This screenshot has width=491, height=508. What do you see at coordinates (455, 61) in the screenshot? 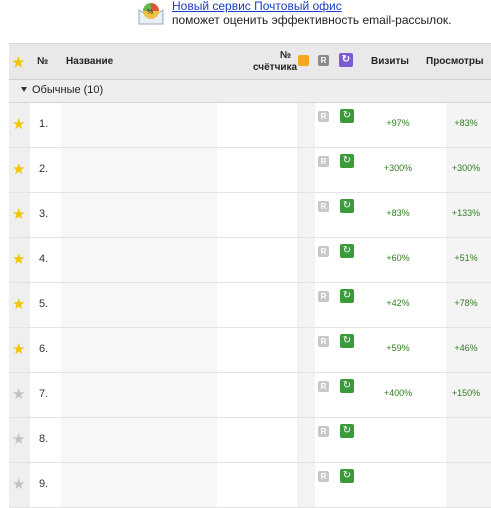
I see `header-views: Просмотры` at bounding box center [455, 61].